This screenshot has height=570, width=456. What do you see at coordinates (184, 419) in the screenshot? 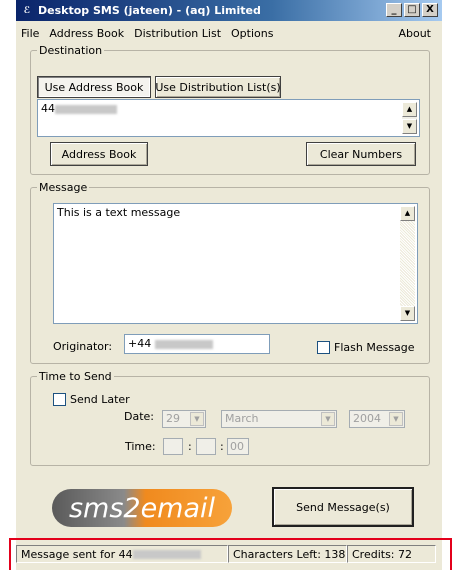
I see `day-select: 29 ▼` at bounding box center [184, 419].